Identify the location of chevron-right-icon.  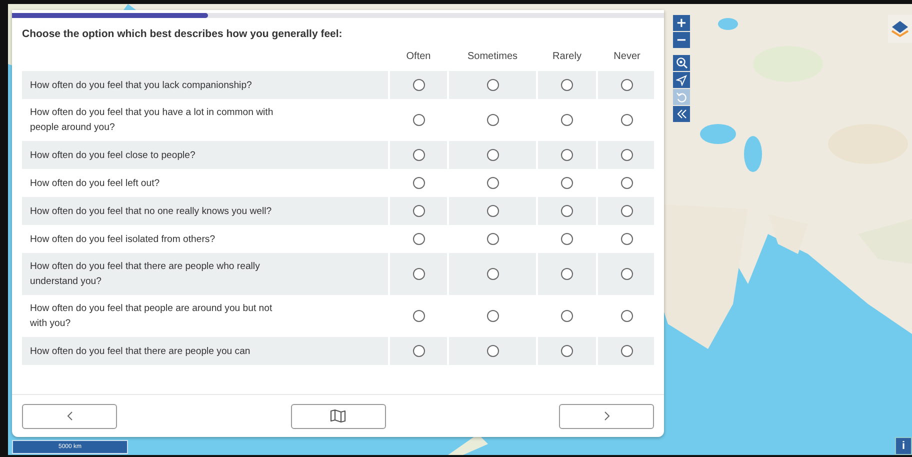
(607, 416).